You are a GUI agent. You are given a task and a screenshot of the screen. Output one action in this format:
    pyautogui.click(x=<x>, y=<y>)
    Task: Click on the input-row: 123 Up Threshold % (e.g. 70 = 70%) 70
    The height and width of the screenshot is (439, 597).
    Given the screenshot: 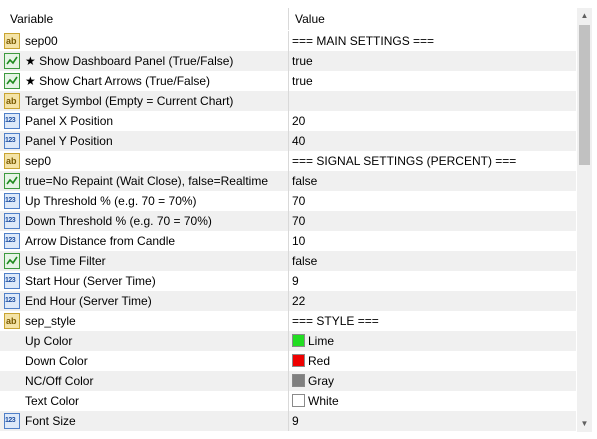 What is the action you would take?
    pyautogui.click(x=288, y=201)
    